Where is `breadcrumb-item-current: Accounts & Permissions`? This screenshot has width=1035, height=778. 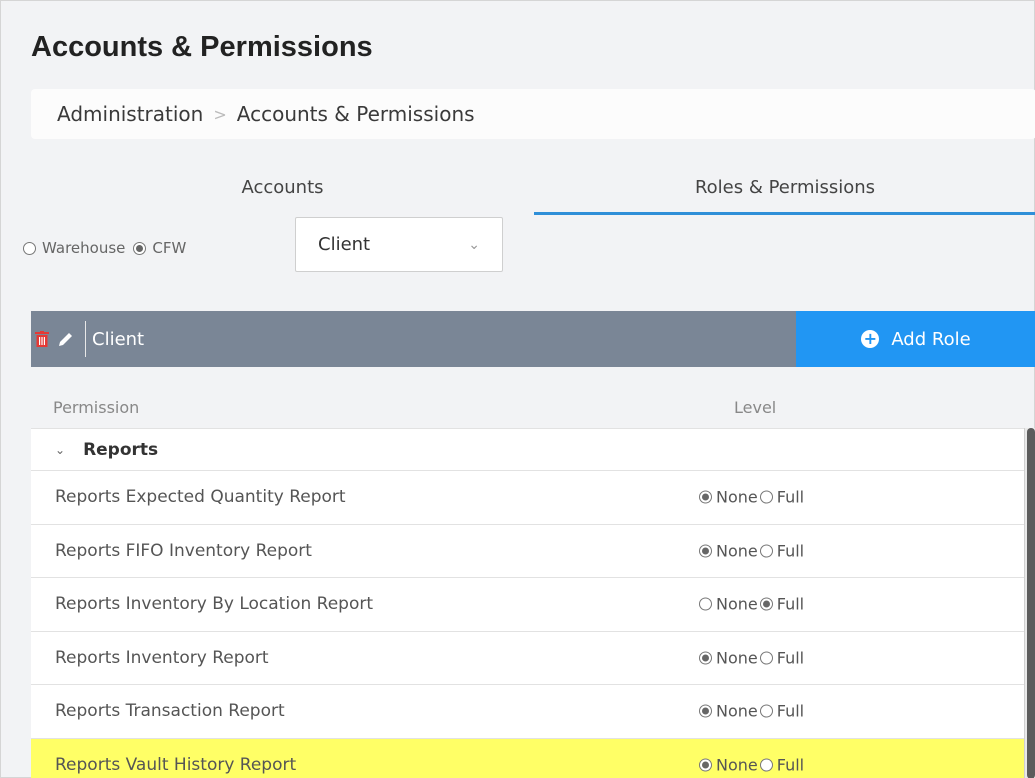
breadcrumb-item-current: Accounts & Permissions is located at coordinates (355, 114).